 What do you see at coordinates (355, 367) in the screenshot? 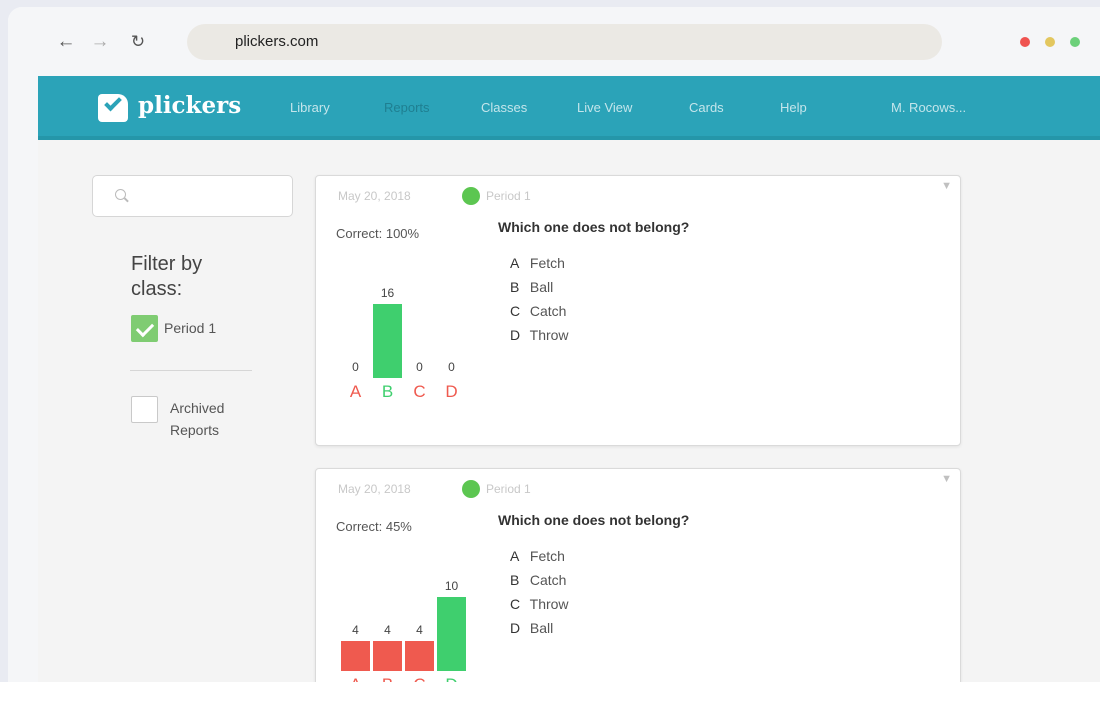
I see `bar-count-a: 0` at bounding box center [355, 367].